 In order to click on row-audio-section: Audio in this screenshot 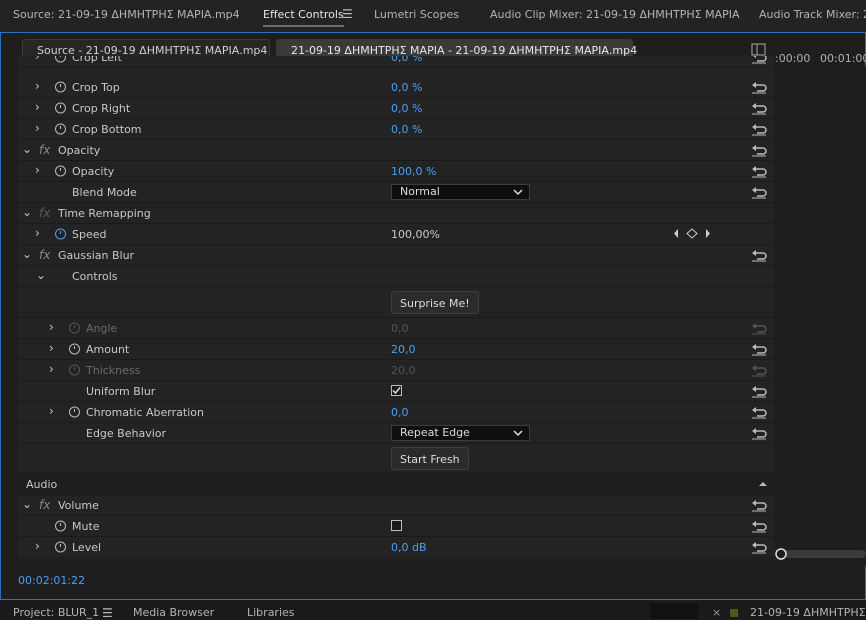, I will do `click(396, 484)`.